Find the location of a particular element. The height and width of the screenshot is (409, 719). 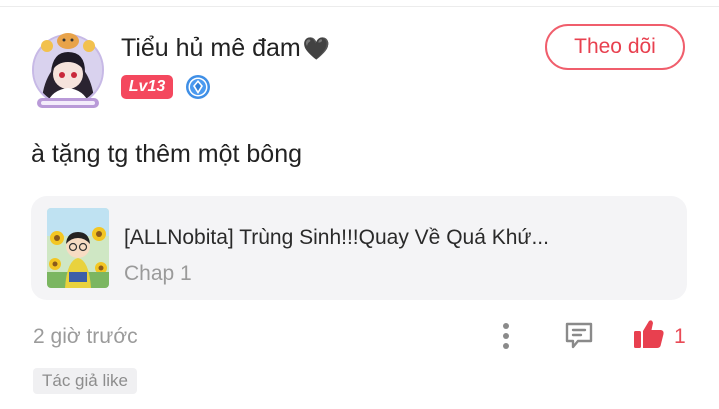

comment-time: 2 giờ trước is located at coordinates (85, 336).